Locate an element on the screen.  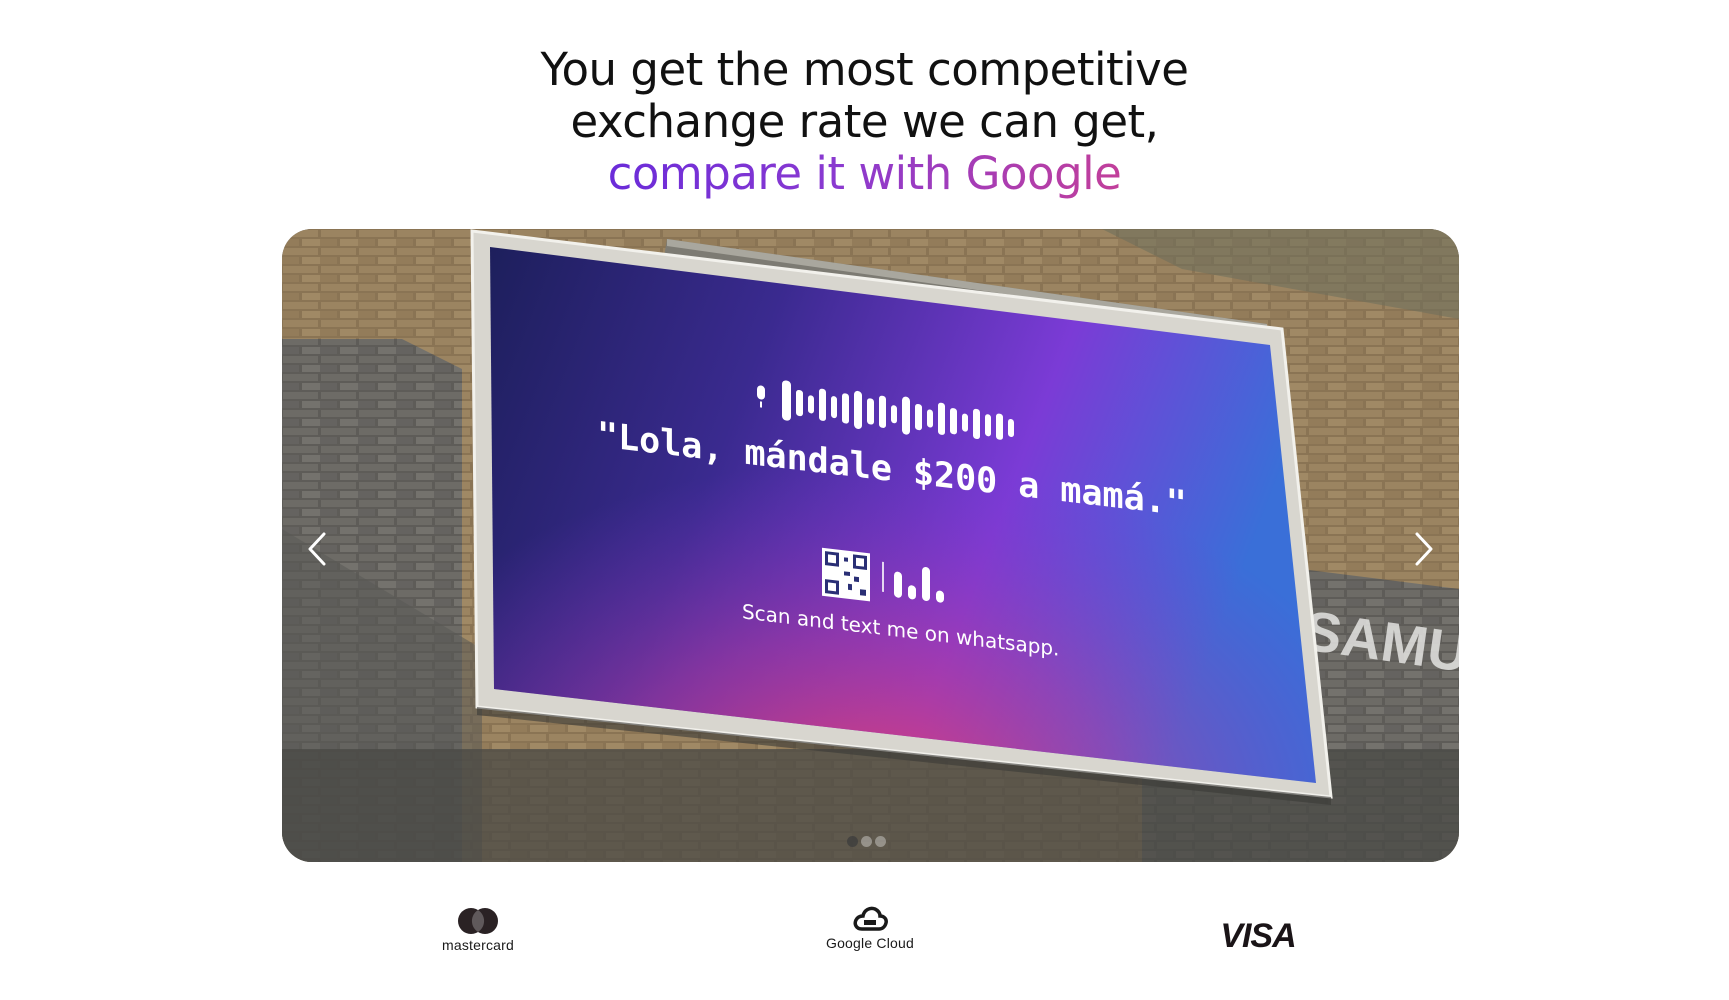
partner-logos: mastercard Google Cloud VISA is located at coordinates (864, 940).